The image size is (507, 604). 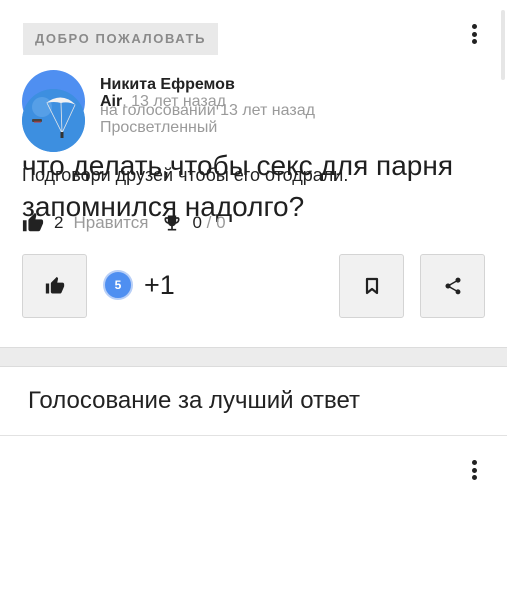 I want to click on answer-author-rank: Просветленный, so click(x=159, y=127).